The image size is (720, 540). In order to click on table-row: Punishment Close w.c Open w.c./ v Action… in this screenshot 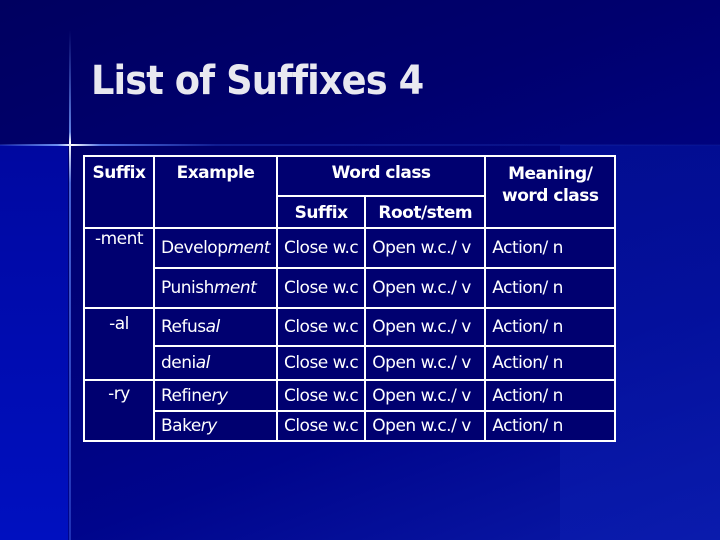, I will do `click(350, 288)`.